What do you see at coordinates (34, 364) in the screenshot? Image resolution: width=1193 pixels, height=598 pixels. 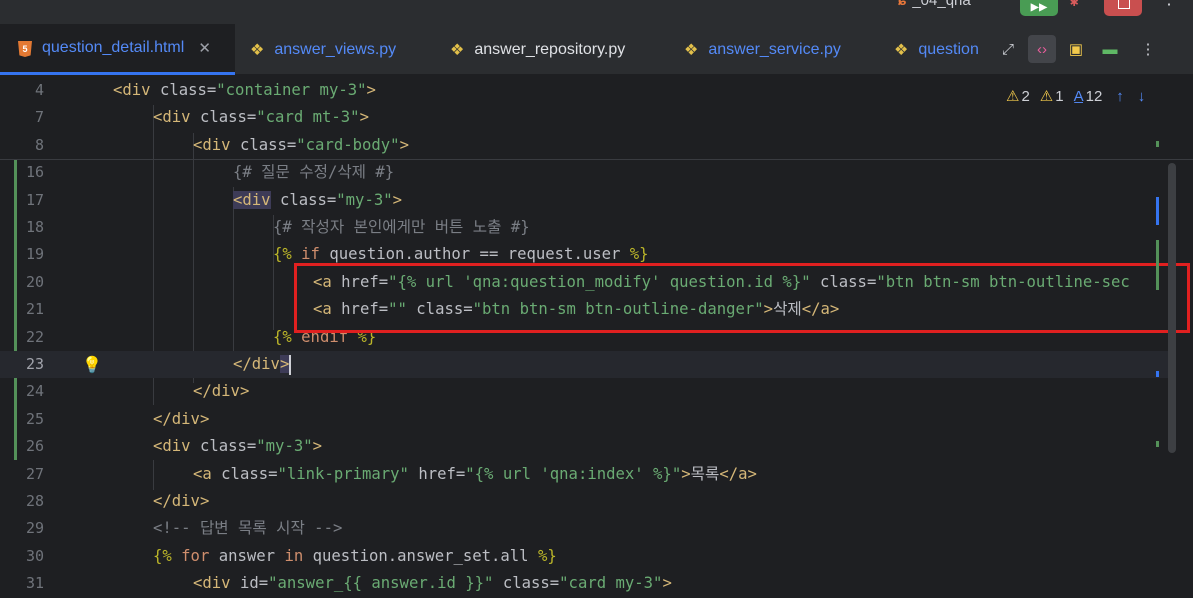 I see `line-number: 23` at bounding box center [34, 364].